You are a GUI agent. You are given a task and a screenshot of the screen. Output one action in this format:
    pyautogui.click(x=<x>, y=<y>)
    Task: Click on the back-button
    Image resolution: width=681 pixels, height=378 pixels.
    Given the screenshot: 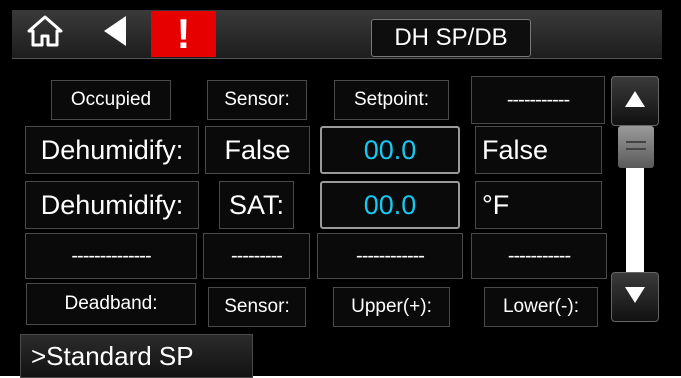 What is the action you would take?
    pyautogui.click(x=115, y=33)
    